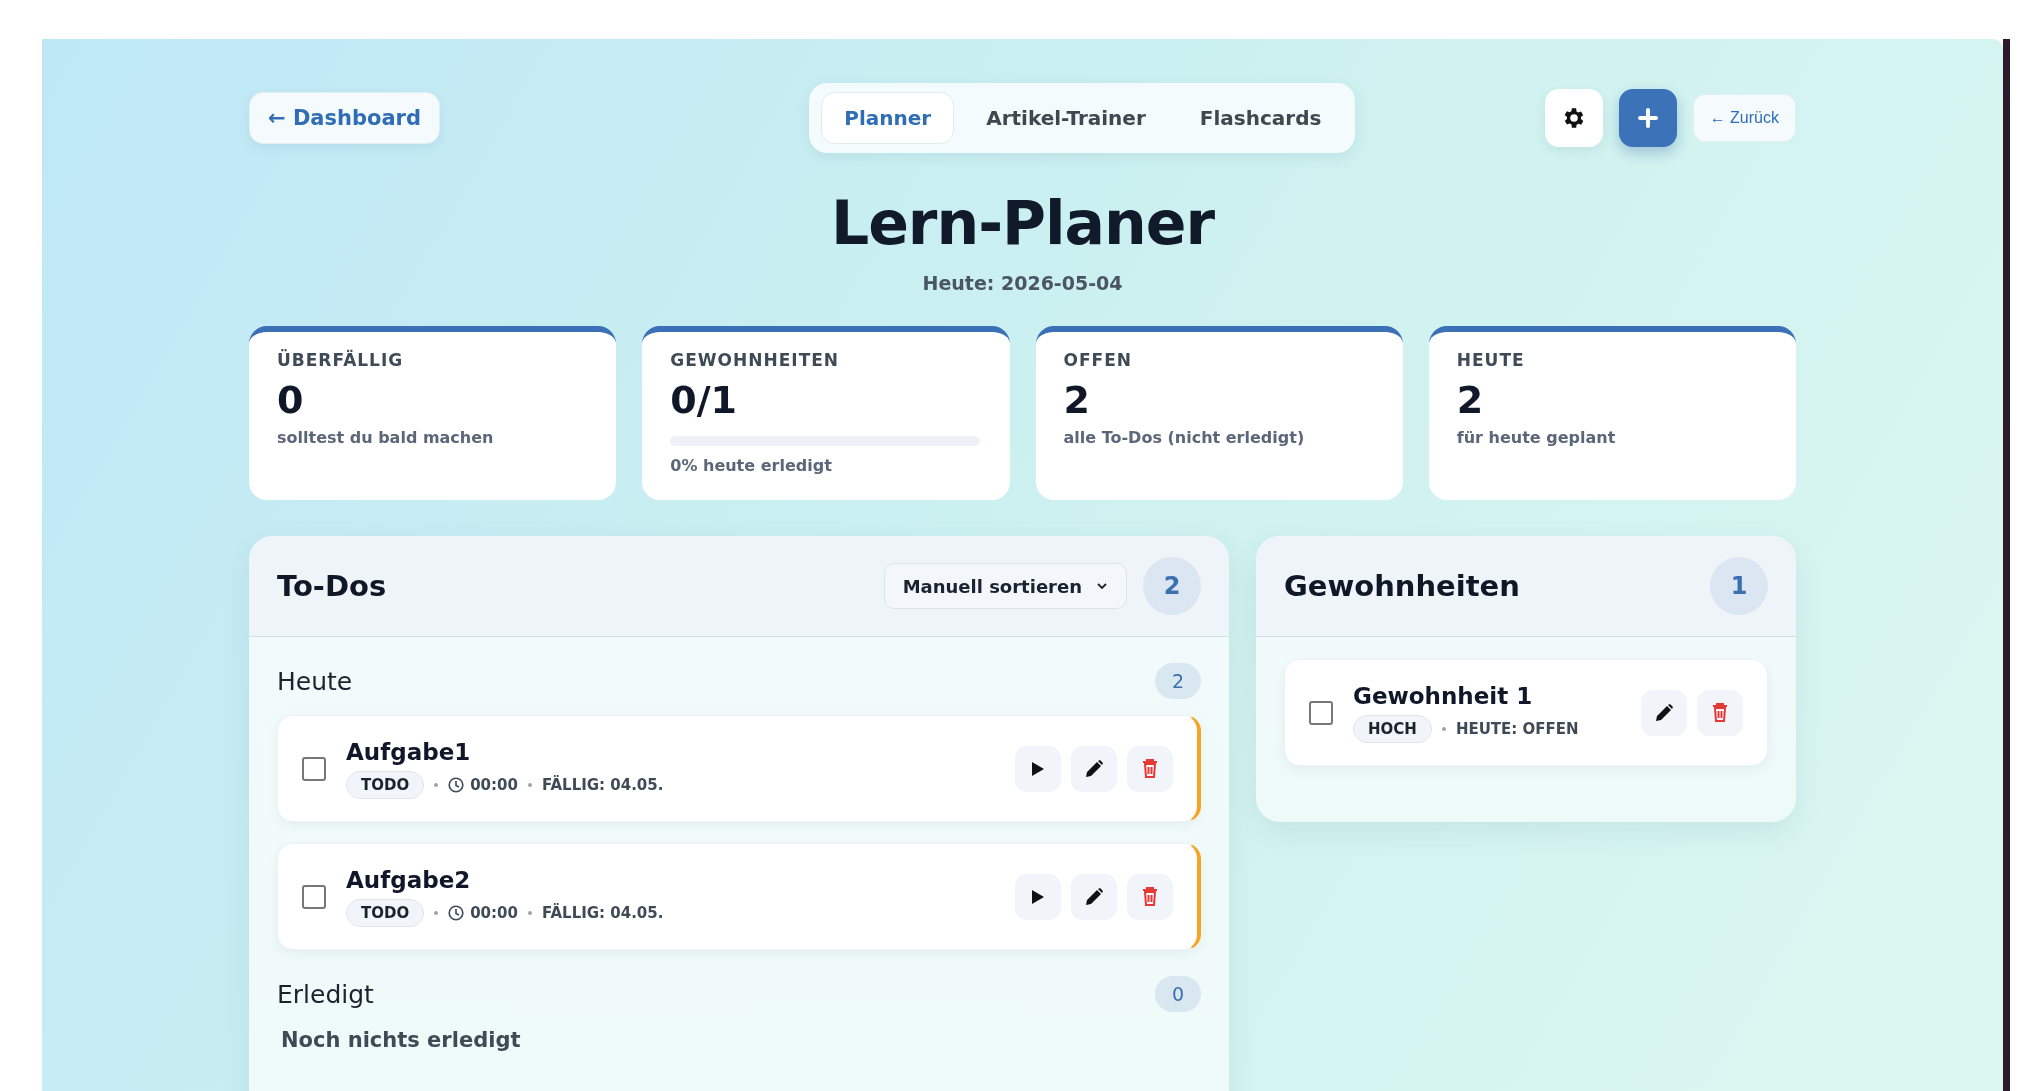  Describe the element at coordinates (1443, 695) in the screenshot. I see `item-title: Gewohnheit 1` at that location.